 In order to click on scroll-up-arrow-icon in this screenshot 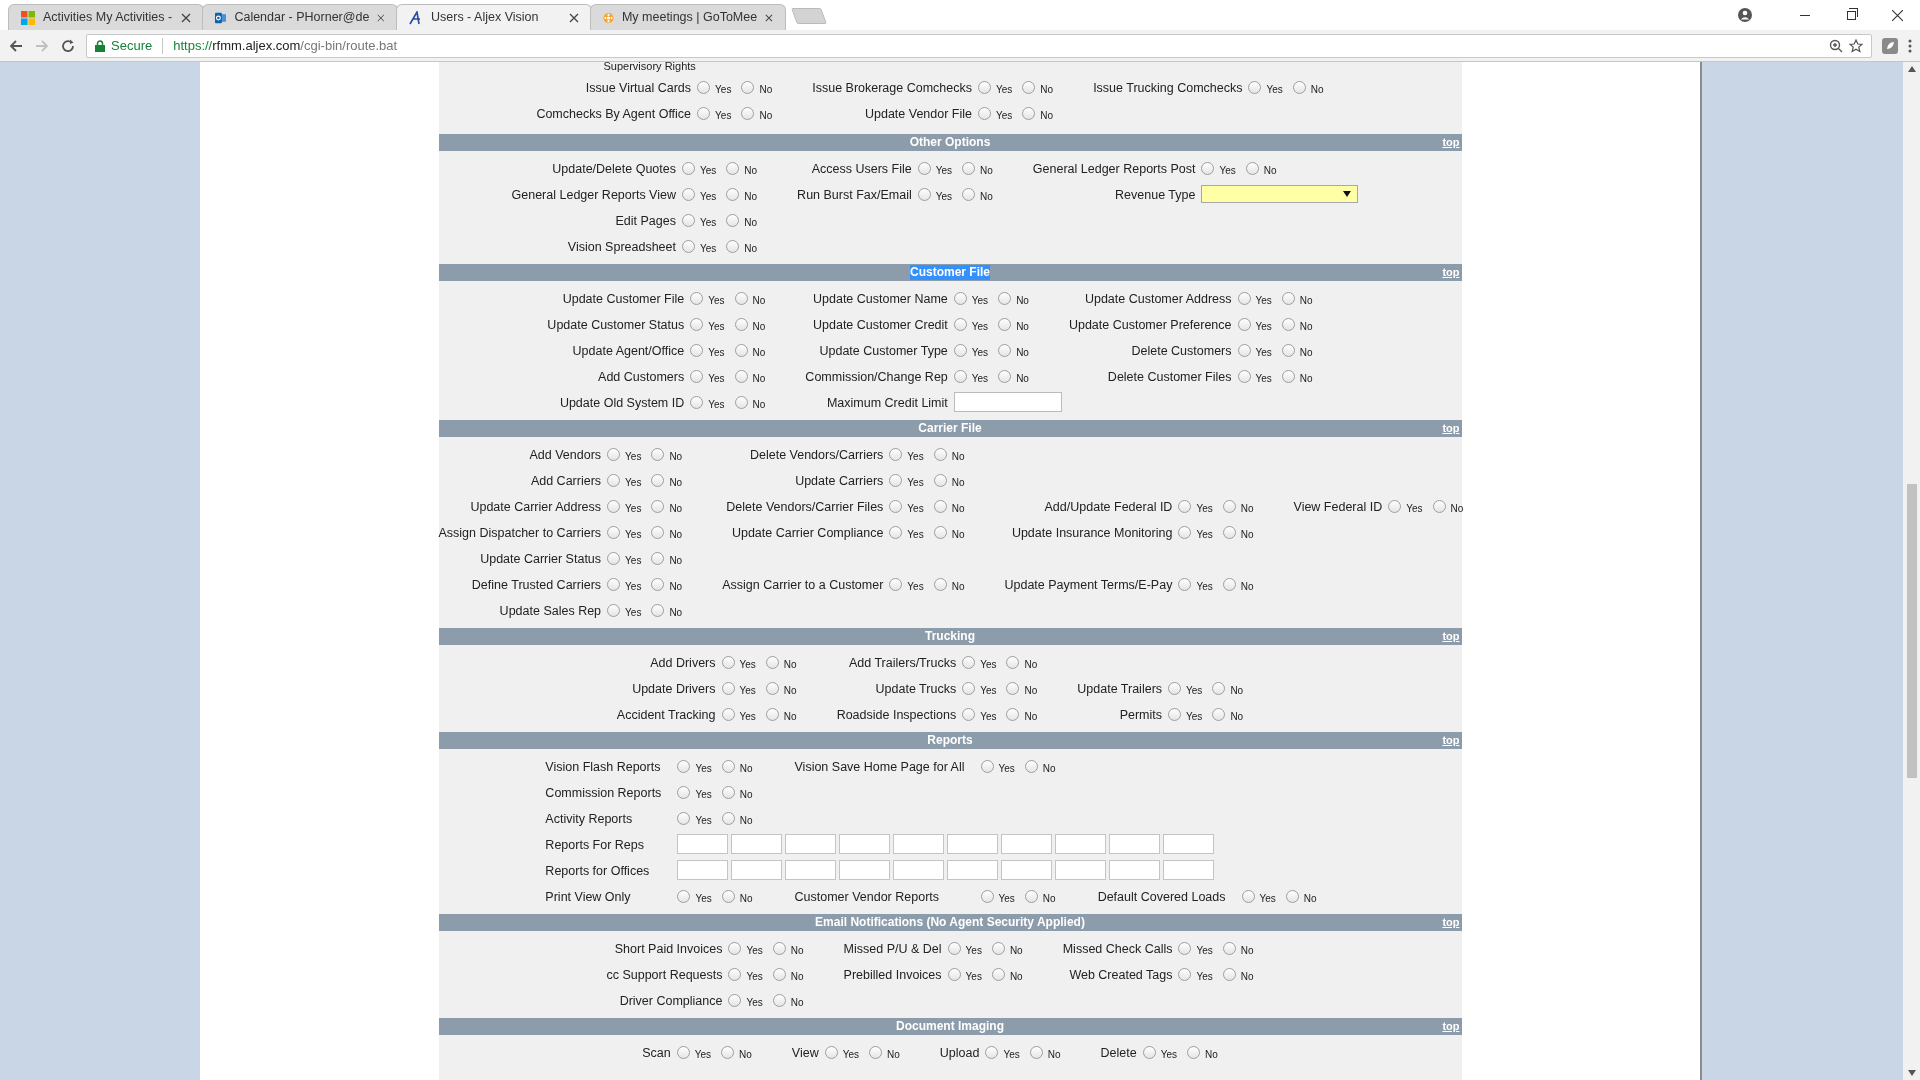, I will do `click(1911, 69)`.